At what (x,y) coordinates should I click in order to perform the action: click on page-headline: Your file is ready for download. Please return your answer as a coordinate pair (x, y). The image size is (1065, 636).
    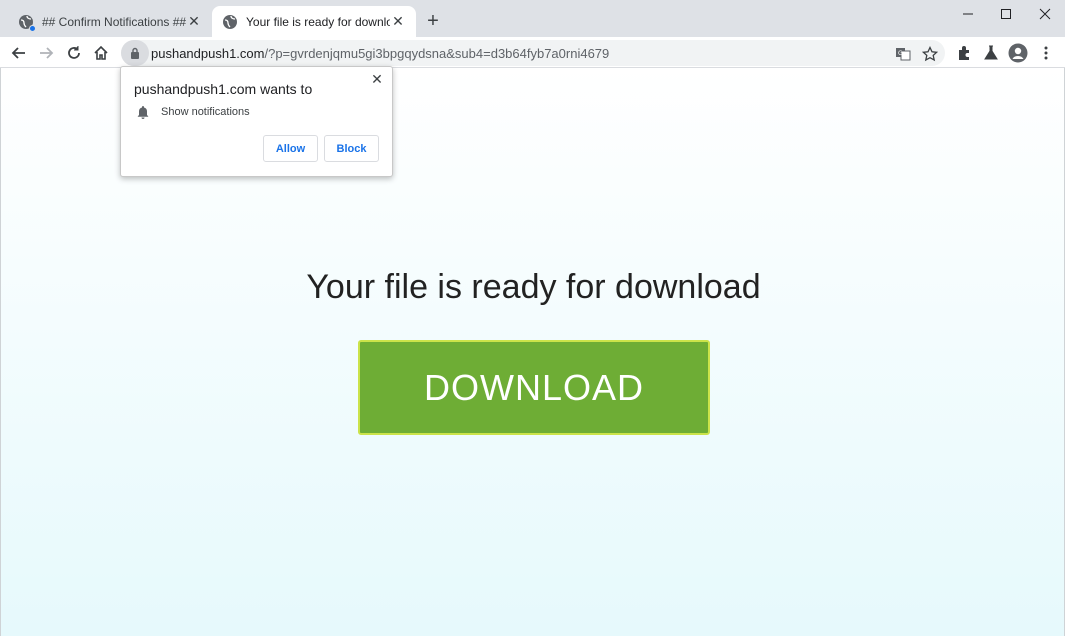
    Looking at the image, I should click on (533, 287).